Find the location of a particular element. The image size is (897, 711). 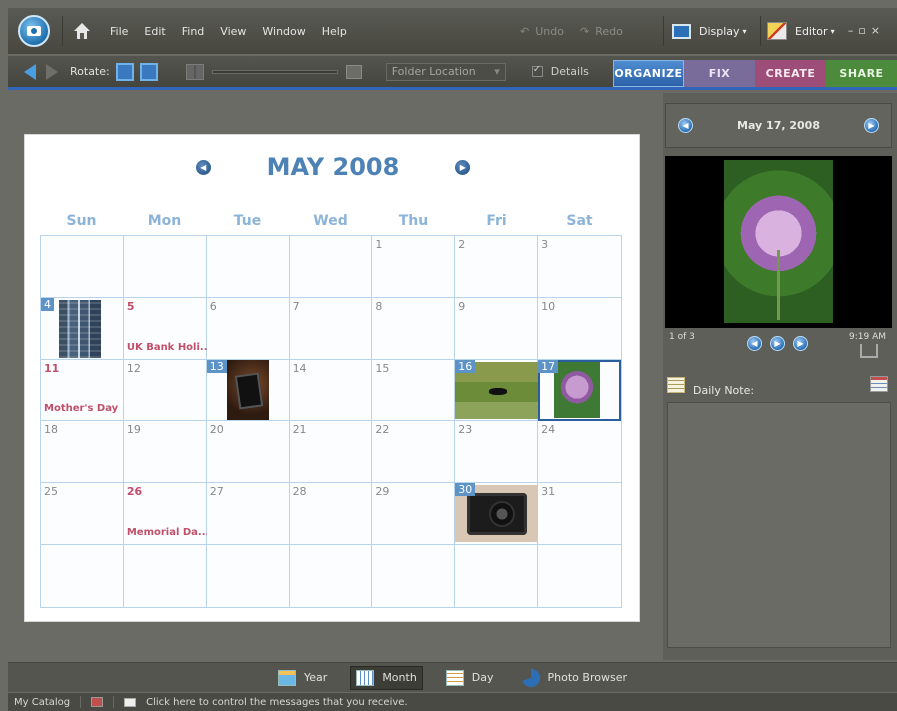

binoculars-icon is located at coordinates (869, 351).